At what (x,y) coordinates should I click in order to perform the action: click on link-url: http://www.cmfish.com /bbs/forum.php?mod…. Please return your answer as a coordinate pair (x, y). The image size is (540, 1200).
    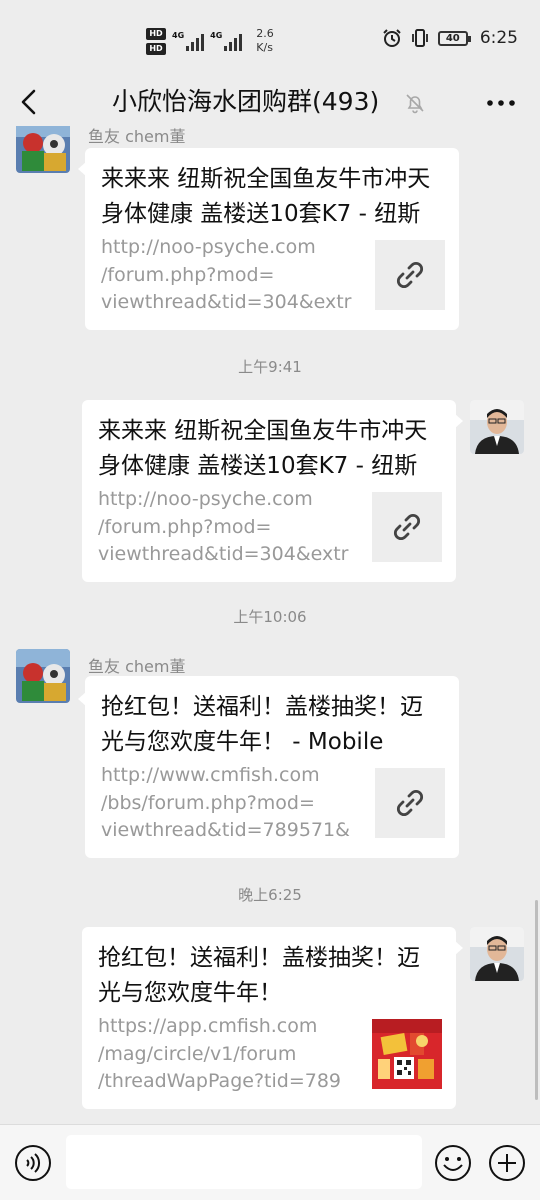
    Looking at the image, I should click on (225, 802).